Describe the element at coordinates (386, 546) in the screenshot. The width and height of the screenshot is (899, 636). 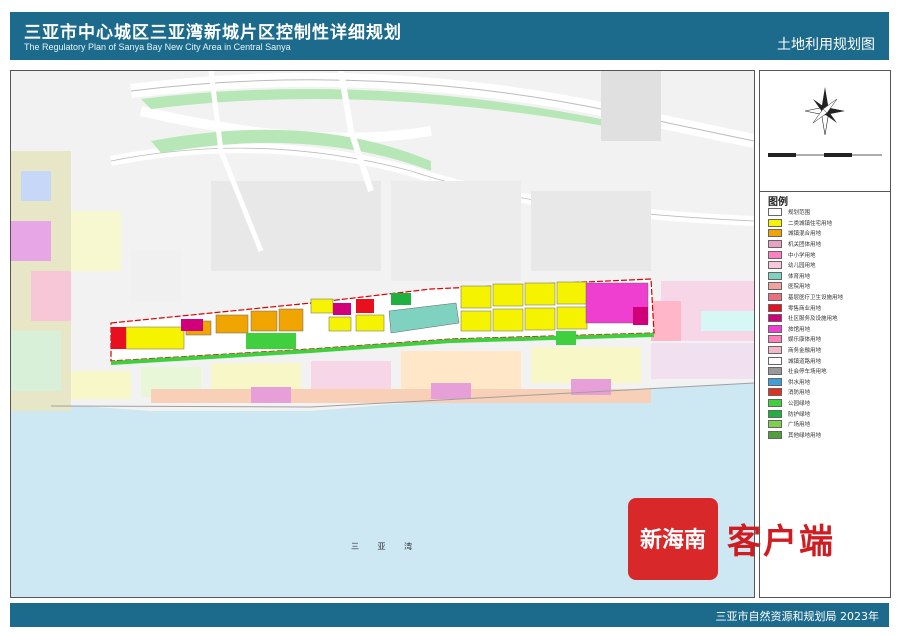
I see `sea-label: 三 亚 湾` at that location.